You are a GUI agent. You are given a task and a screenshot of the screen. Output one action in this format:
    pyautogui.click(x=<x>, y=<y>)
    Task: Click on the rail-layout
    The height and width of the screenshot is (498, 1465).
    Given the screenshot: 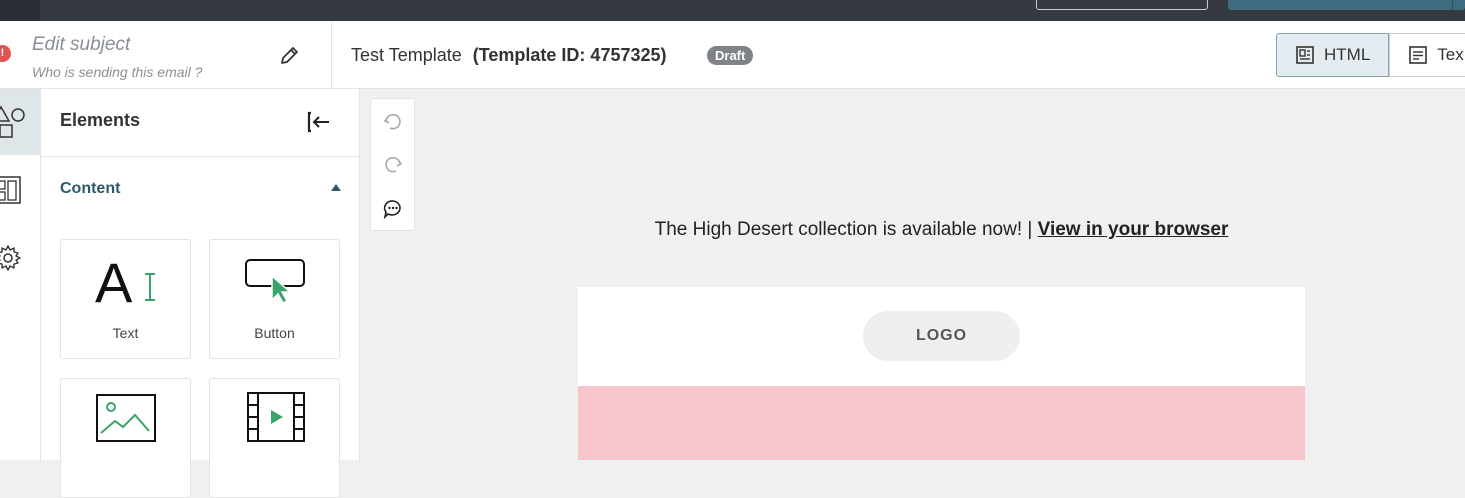 What is the action you would take?
    pyautogui.click(x=20, y=190)
    